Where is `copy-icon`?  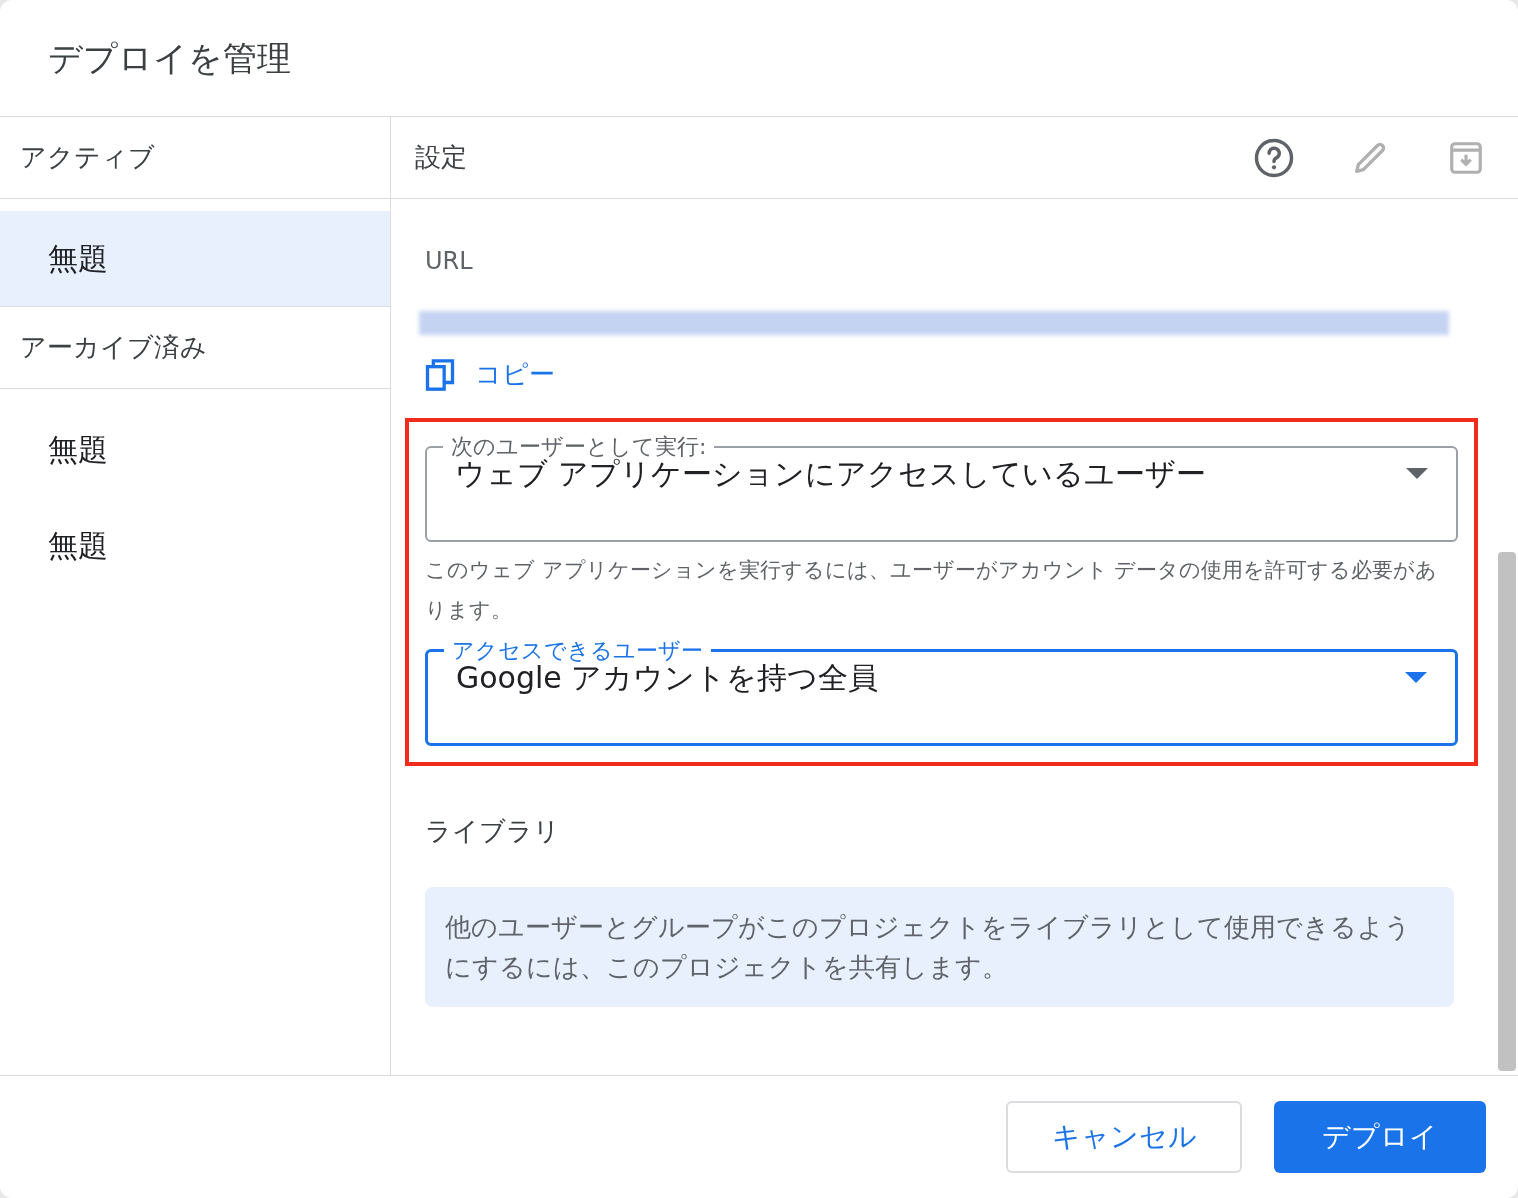 copy-icon is located at coordinates (440, 374).